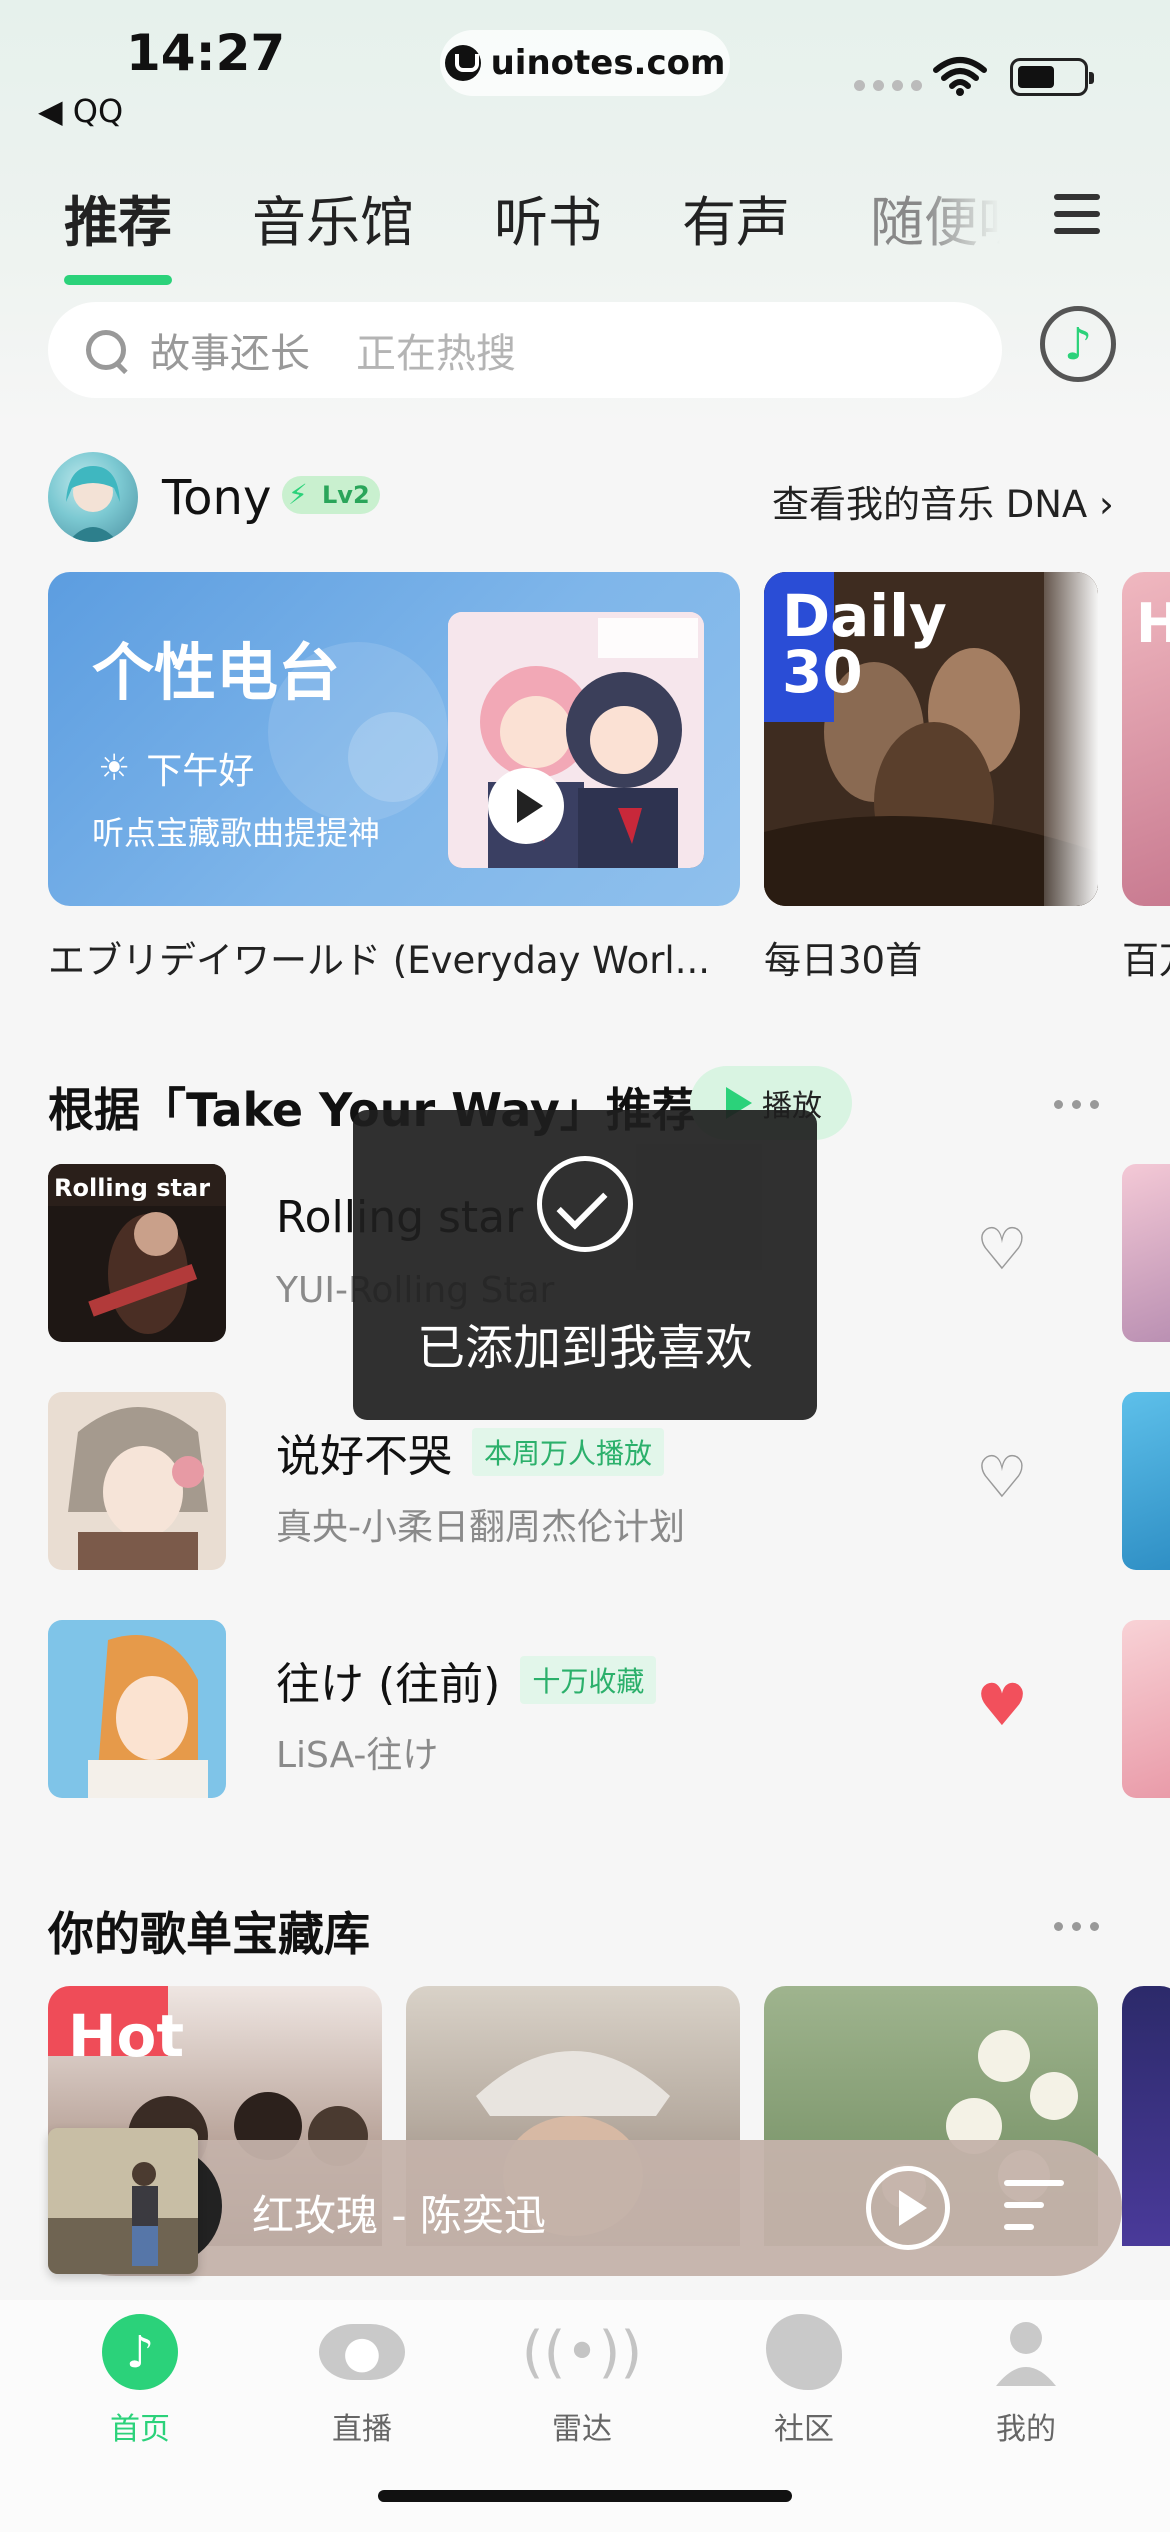 The height and width of the screenshot is (2532, 1170). Describe the element at coordinates (137, 1481) in the screenshot. I see `song-cover-shuo-hao-bu-ku` at that location.